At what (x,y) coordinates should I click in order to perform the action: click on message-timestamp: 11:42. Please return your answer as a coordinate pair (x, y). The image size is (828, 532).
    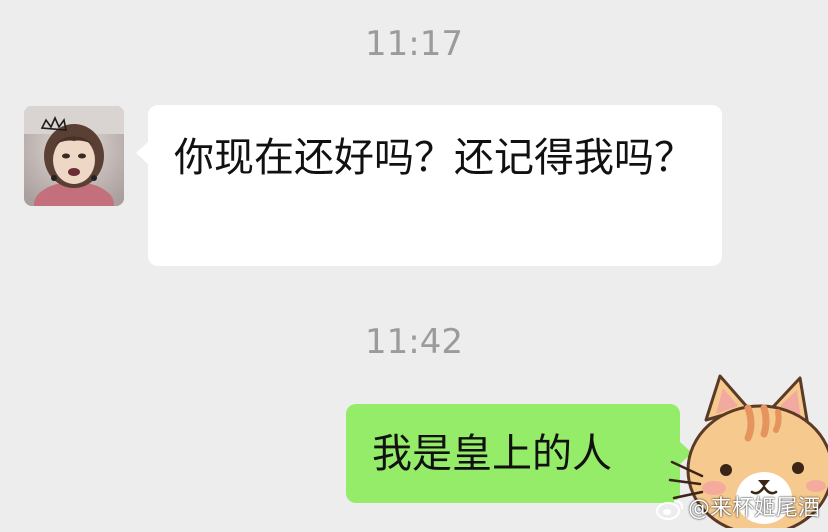
    Looking at the image, I should click on (414, 342).